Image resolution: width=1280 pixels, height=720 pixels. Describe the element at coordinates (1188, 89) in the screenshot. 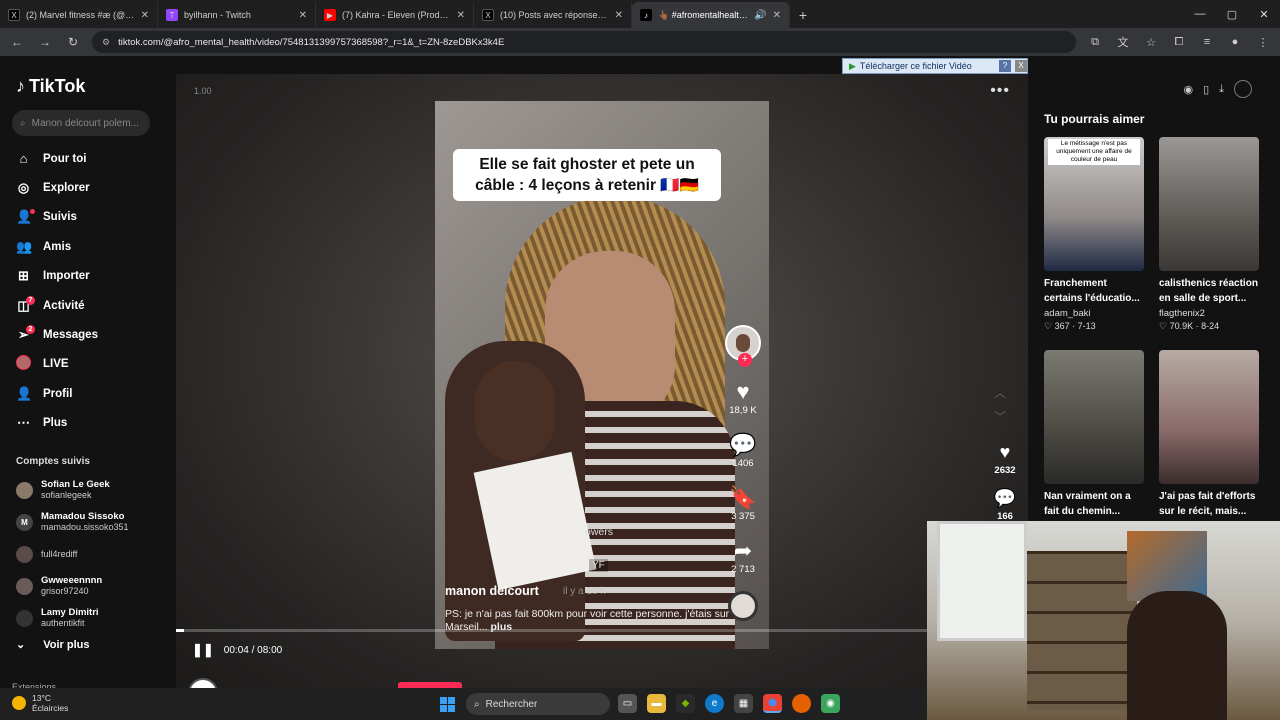

I see `live-icon: ◉` at that location.